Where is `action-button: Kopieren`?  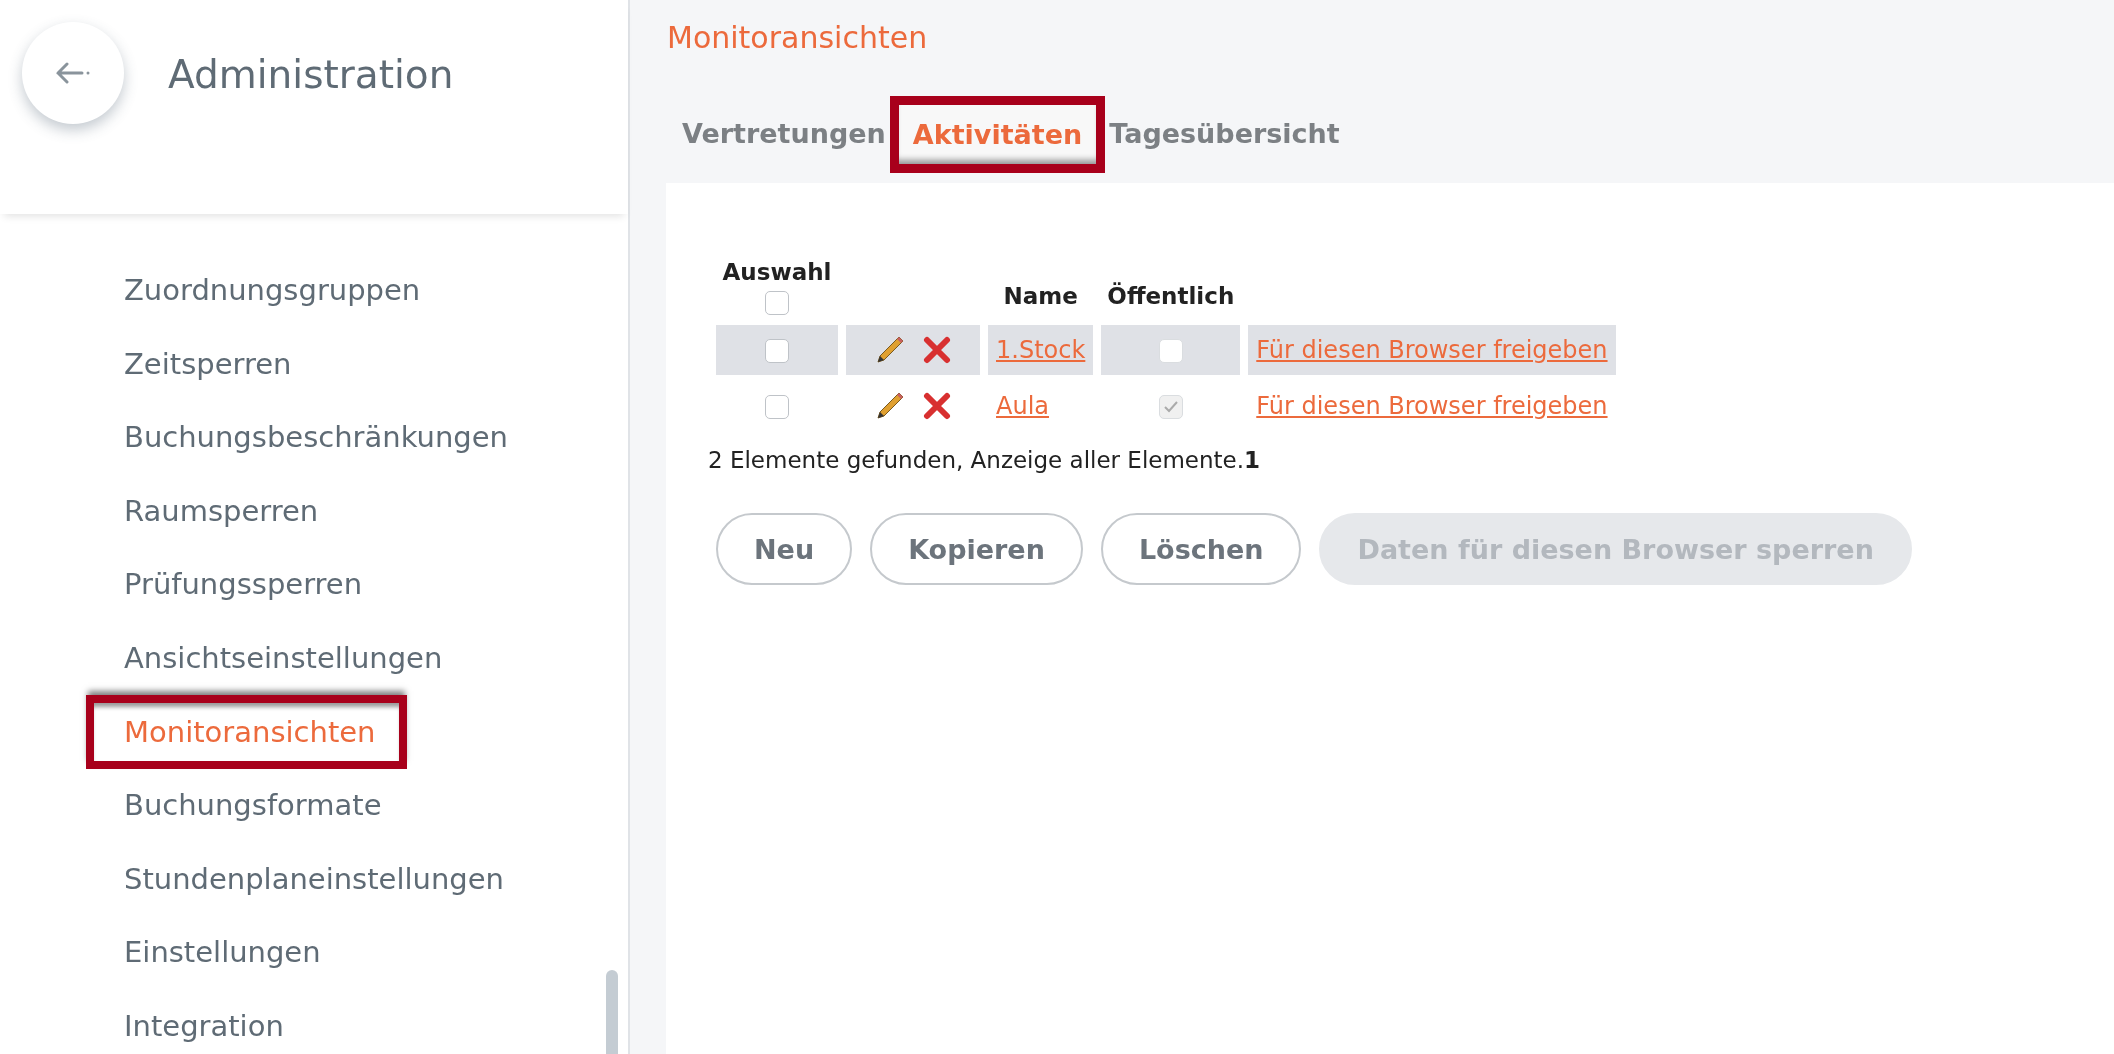 action-button: Kopieren is located at coordinates (976, 549).